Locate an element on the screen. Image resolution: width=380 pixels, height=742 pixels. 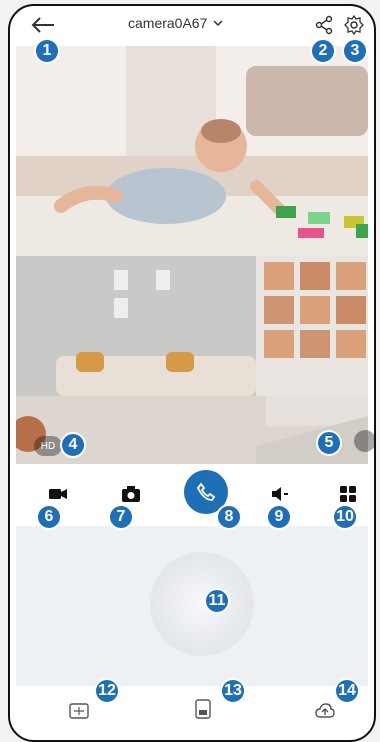
hd-toggle: HD is located at coordinates (48, 446).